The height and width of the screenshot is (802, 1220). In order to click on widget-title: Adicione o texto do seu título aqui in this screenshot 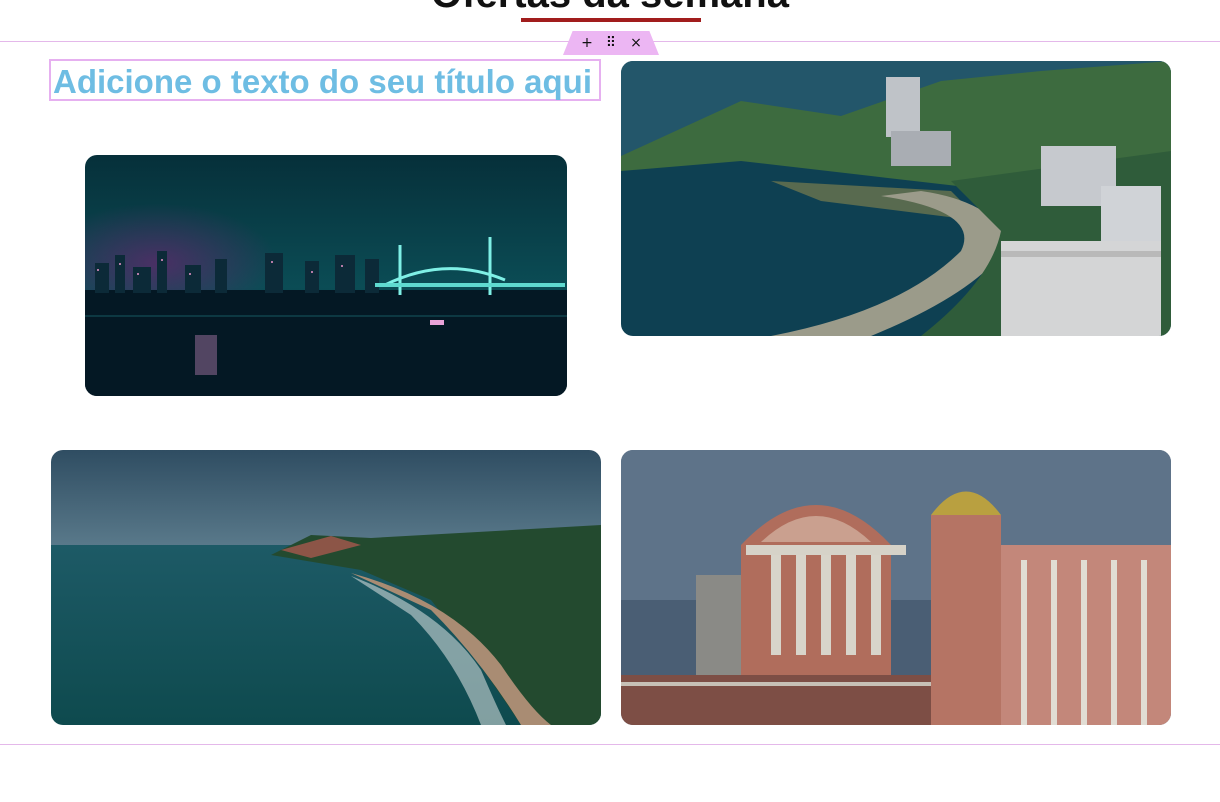, I will do `click(322, 82)`.